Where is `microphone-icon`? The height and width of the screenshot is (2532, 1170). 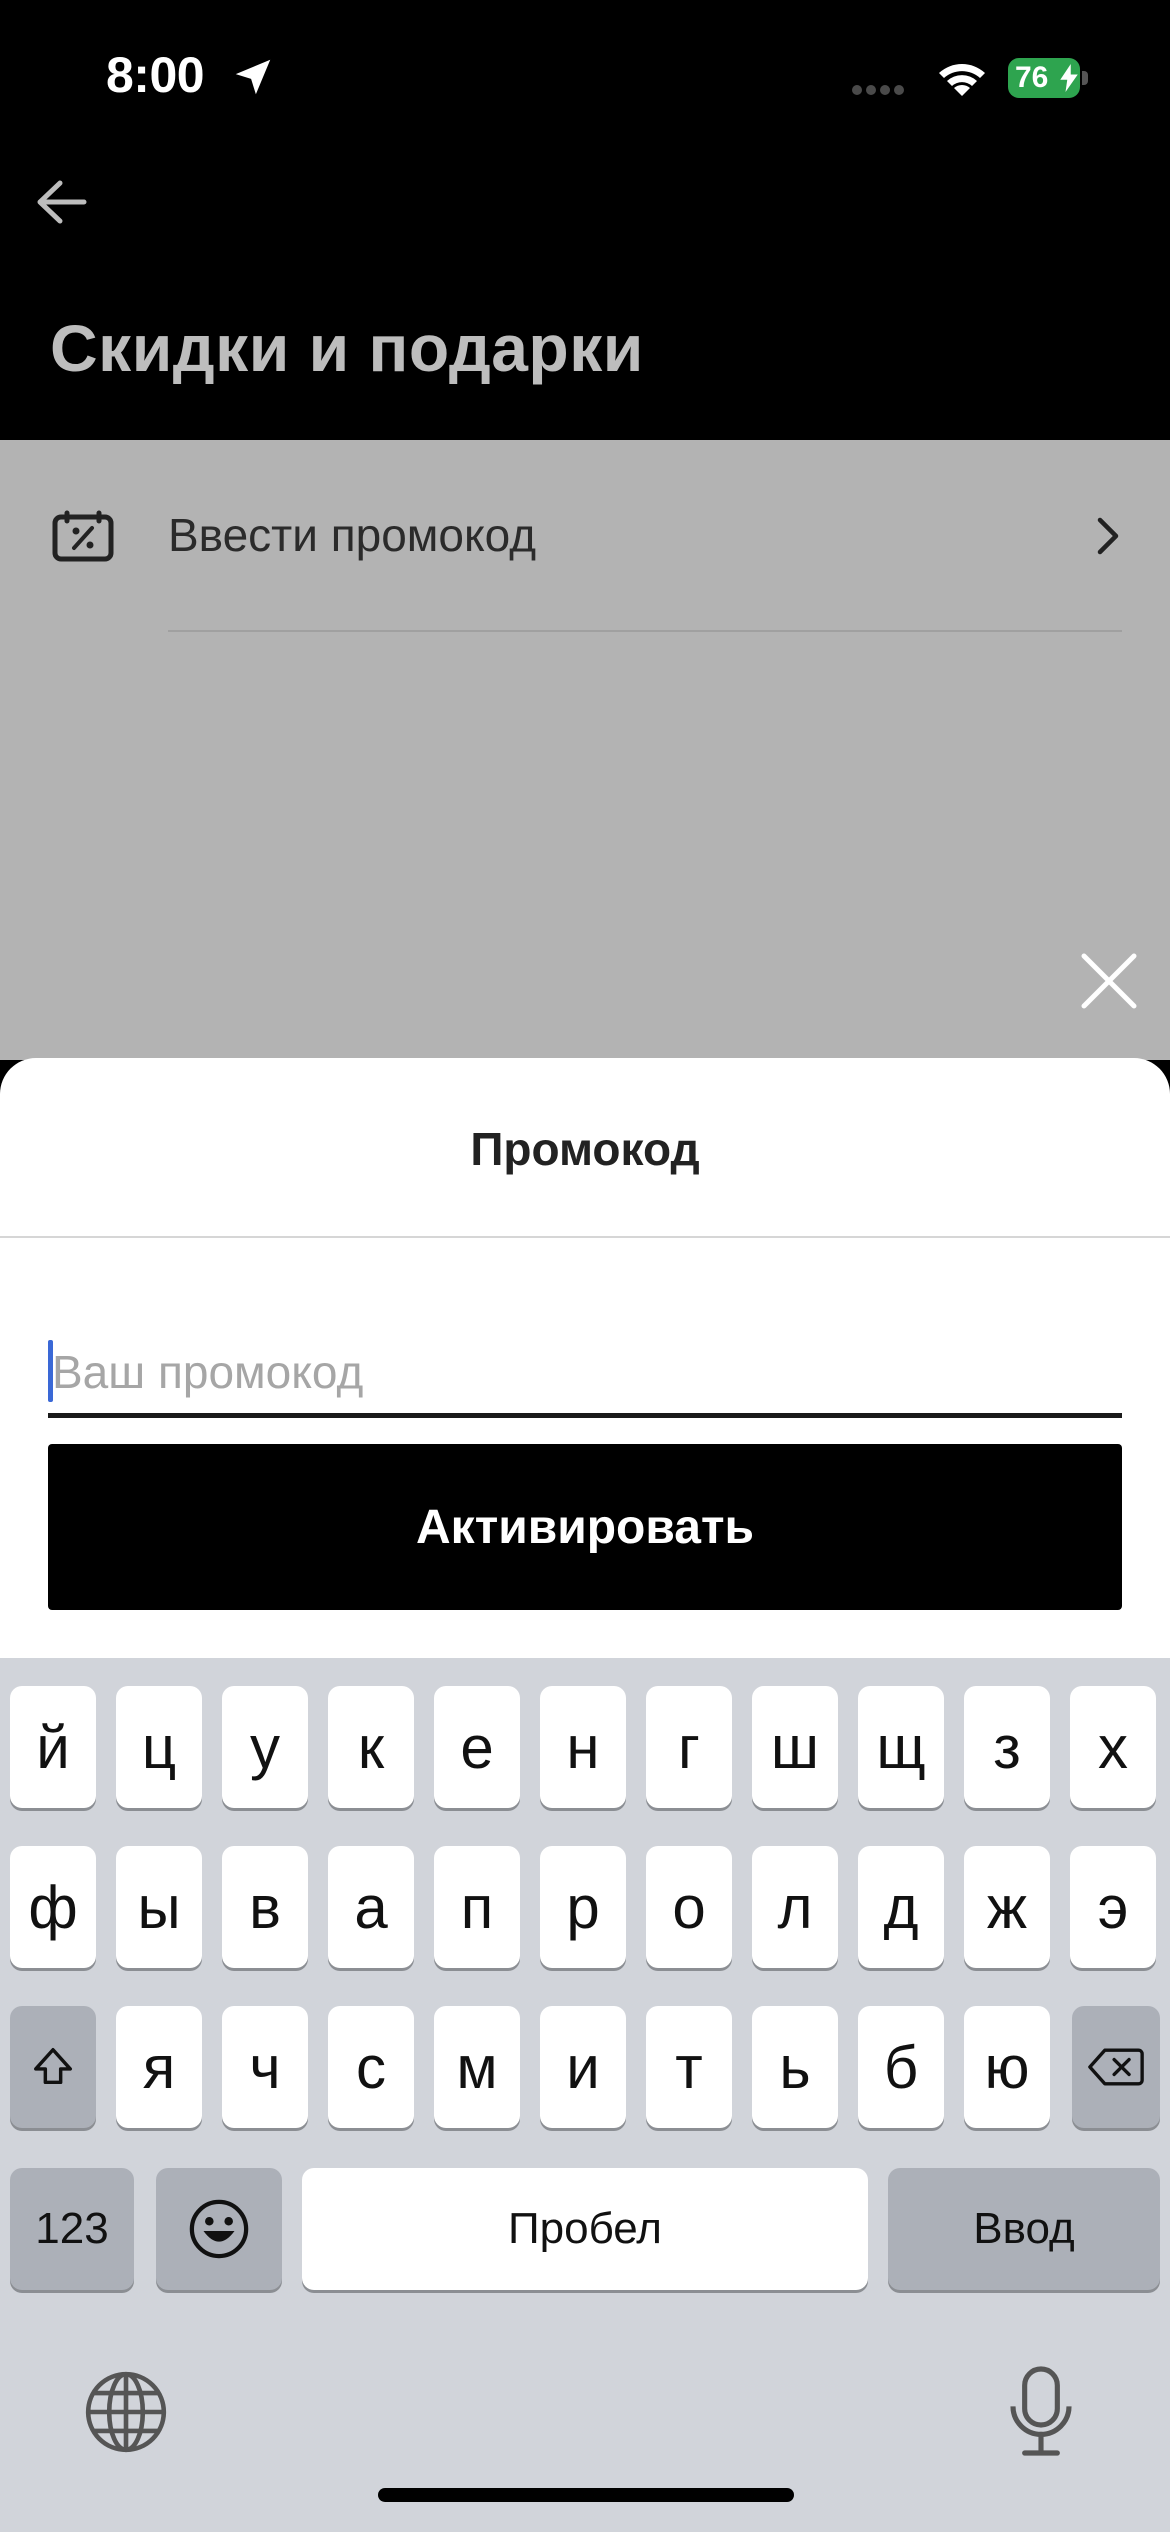 microphone-icon is located at coordinates (1041, 2411).